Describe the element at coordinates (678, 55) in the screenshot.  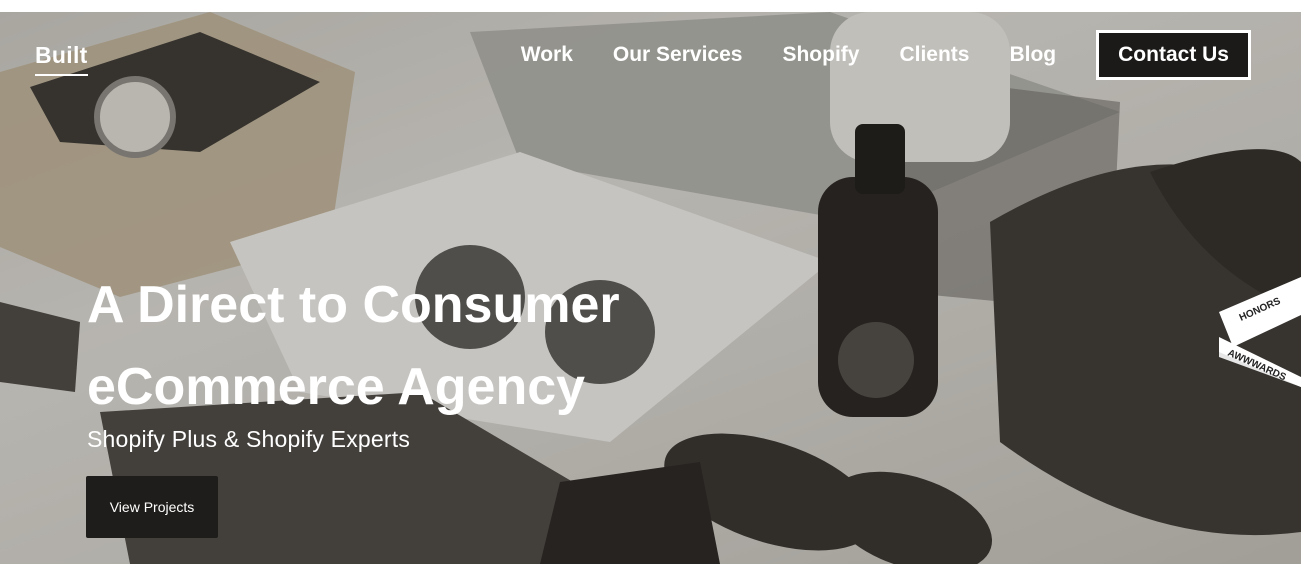
I see `nav-item-our-services: Our Services` at that location.